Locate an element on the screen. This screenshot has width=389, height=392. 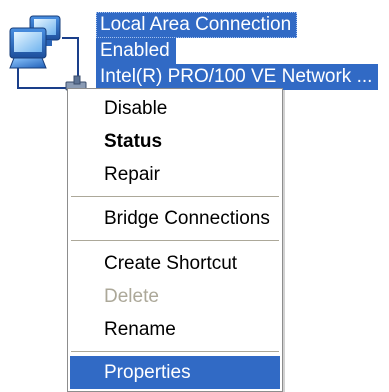
menu-item-rename: Rename is located at coordinates (175, 329).